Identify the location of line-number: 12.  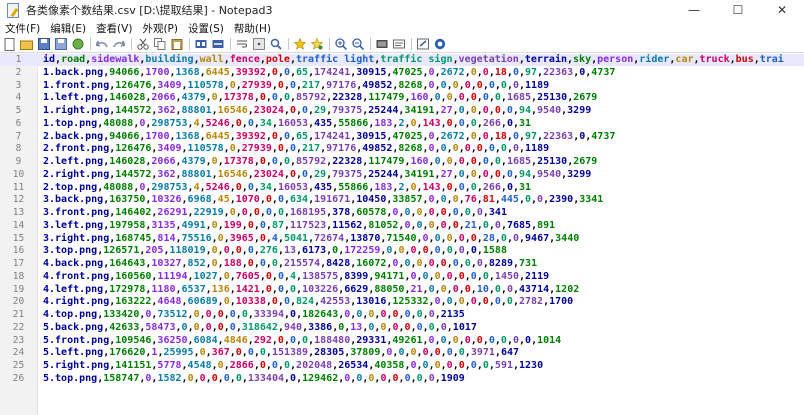
(18, 200).